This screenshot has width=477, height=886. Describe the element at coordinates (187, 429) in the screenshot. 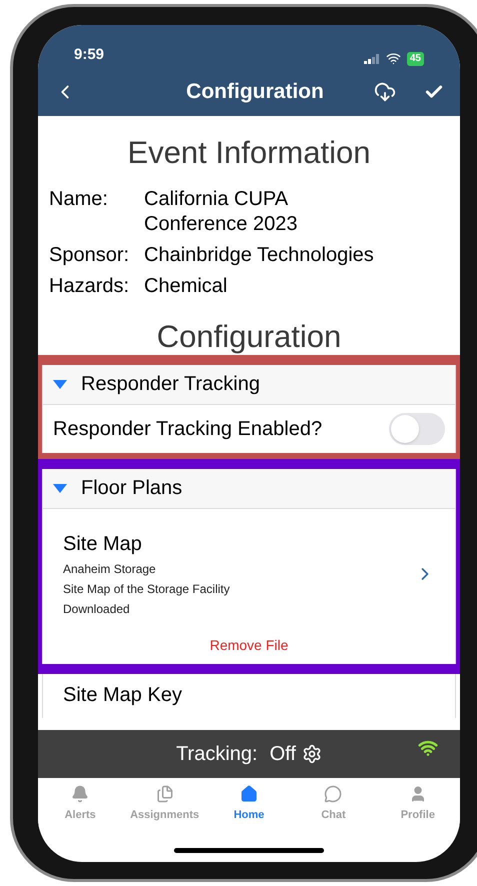

I see `toggle-label: Responder Tracking Enabled?` at that location.